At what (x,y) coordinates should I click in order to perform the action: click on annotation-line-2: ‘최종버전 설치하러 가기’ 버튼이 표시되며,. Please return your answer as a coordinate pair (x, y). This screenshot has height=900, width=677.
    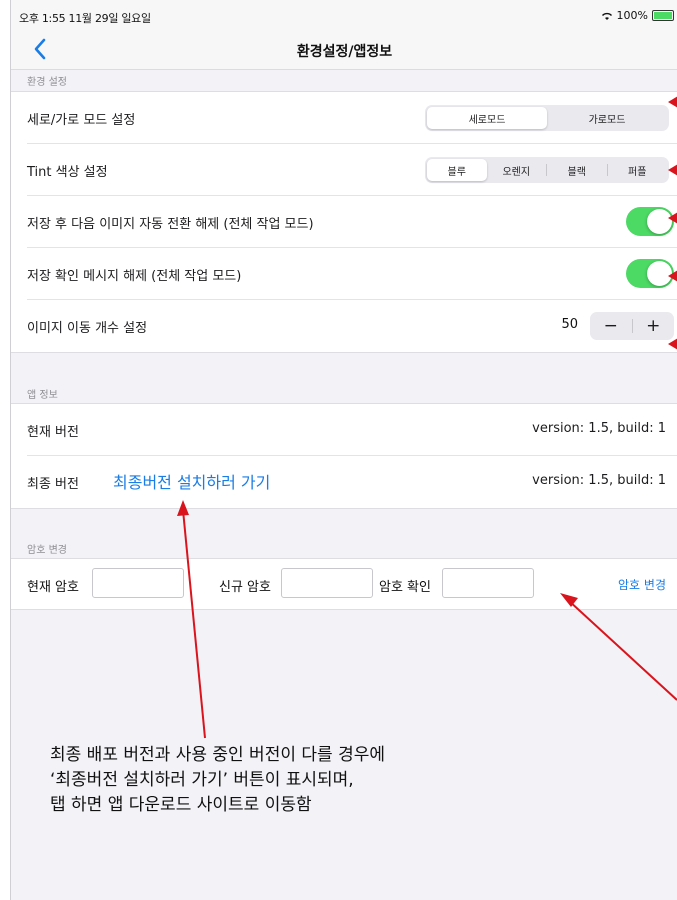
    Looking at the image, I should click on (202, 780).